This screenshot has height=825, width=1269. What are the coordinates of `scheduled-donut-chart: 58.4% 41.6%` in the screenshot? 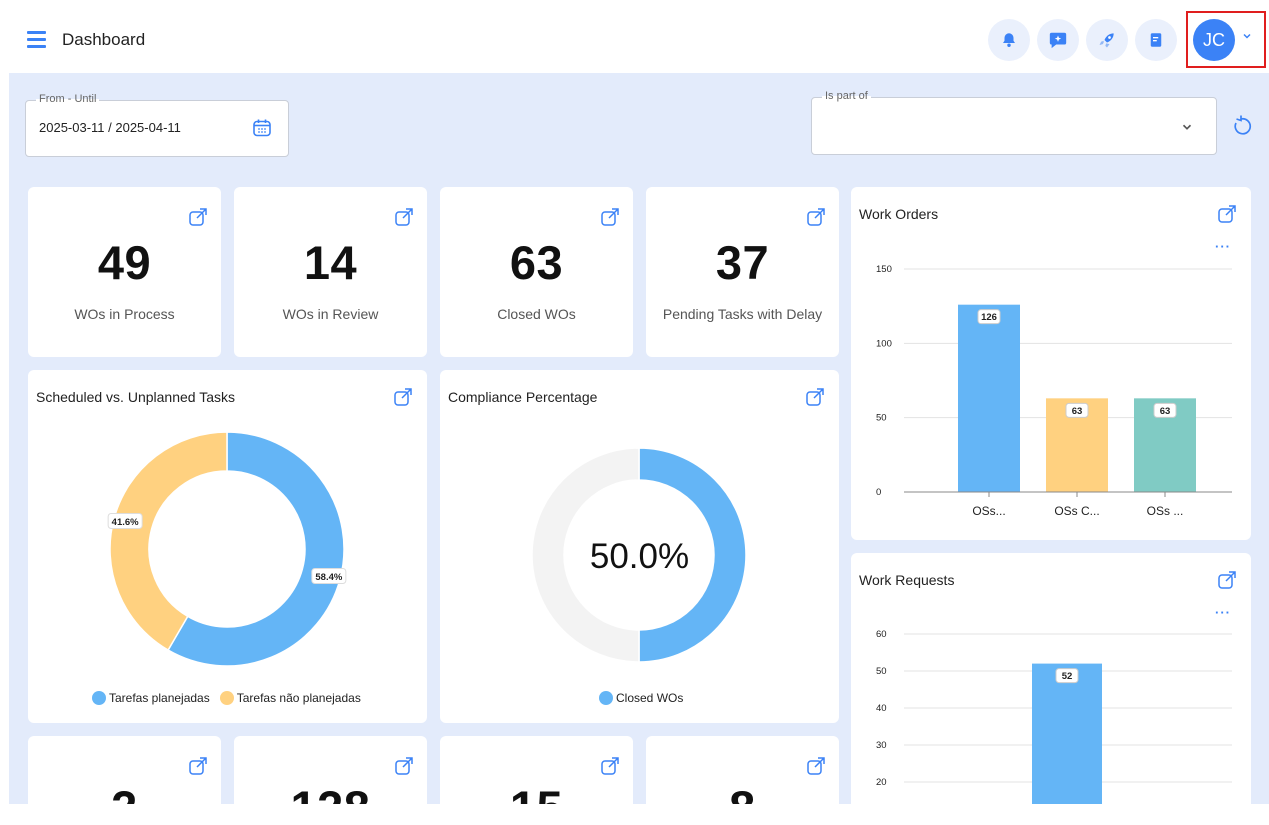 It's located at (227, 549).